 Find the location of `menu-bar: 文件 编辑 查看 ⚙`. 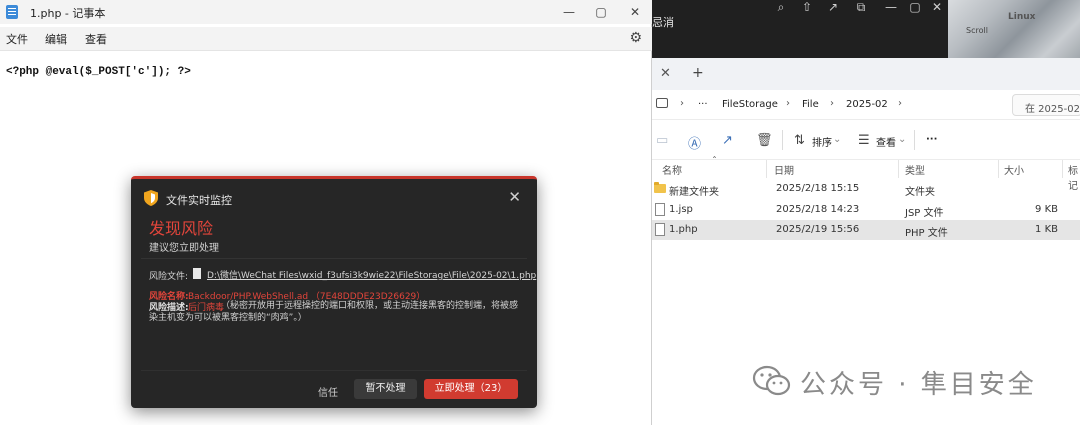

menu-bar: 文件 编辑 查看 ⚙ is located at coordinates (326, 39).